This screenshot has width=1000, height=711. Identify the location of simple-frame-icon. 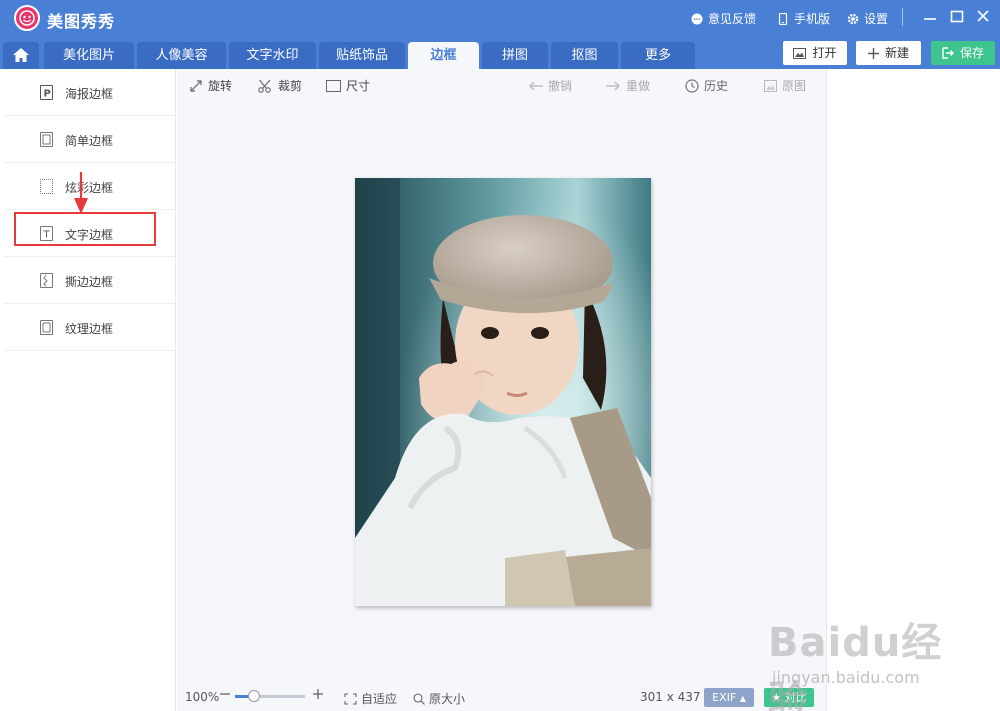
(46, 139).